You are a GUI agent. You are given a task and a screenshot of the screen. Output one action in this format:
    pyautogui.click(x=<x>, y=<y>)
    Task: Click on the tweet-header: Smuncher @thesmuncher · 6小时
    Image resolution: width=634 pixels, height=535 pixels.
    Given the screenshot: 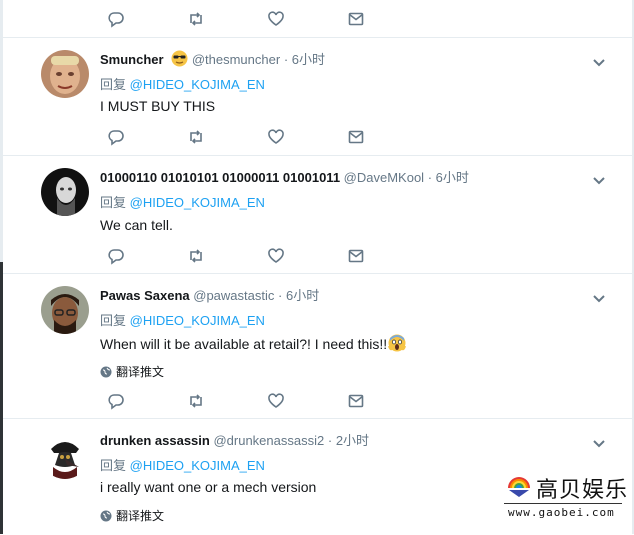 What is the action you would take?
    pyautogui.click(x=212, y=59)
    